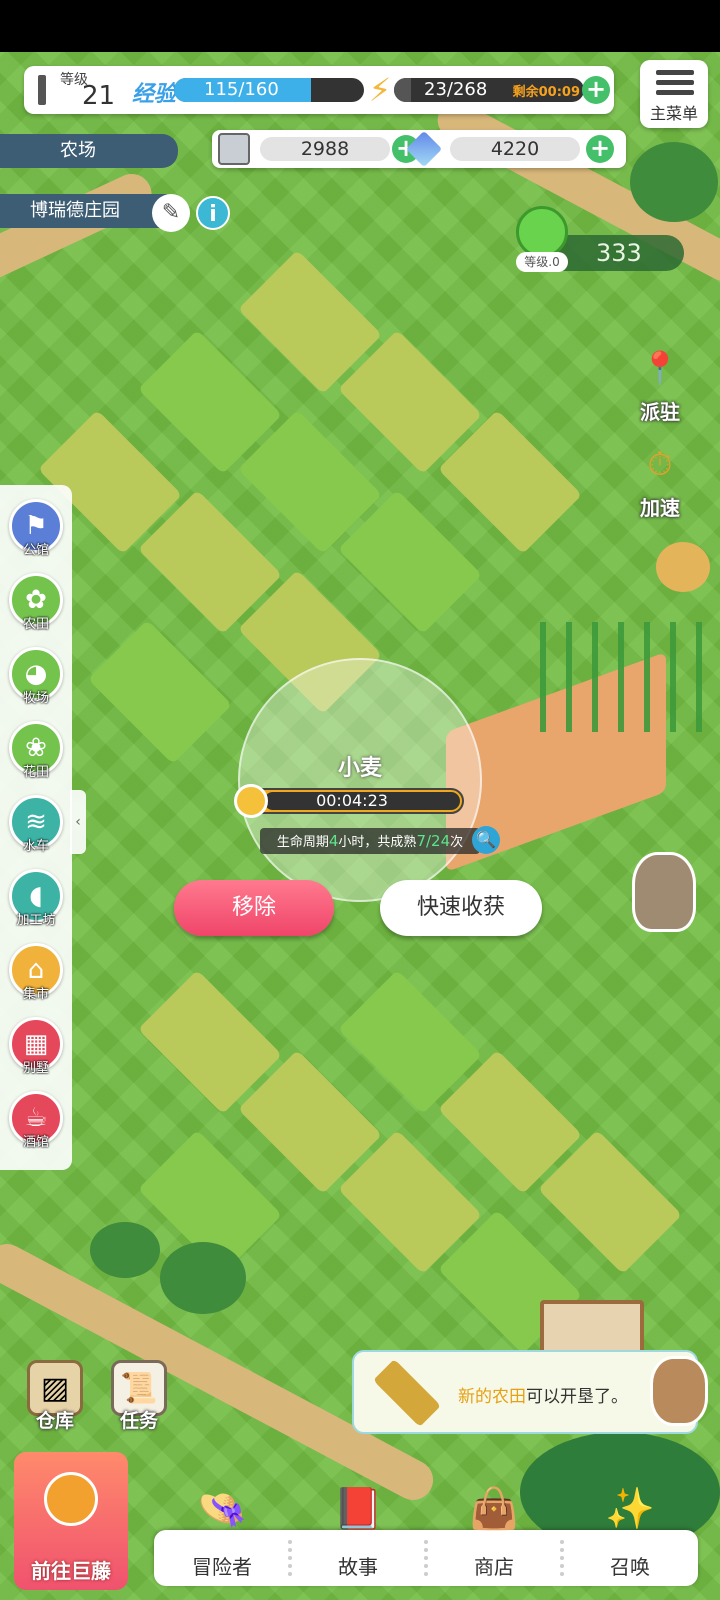  Describe the element at coordinates (36, 898) in the screenshot. I see `menu-item-workshop: ◖ 加工坊` at that location.